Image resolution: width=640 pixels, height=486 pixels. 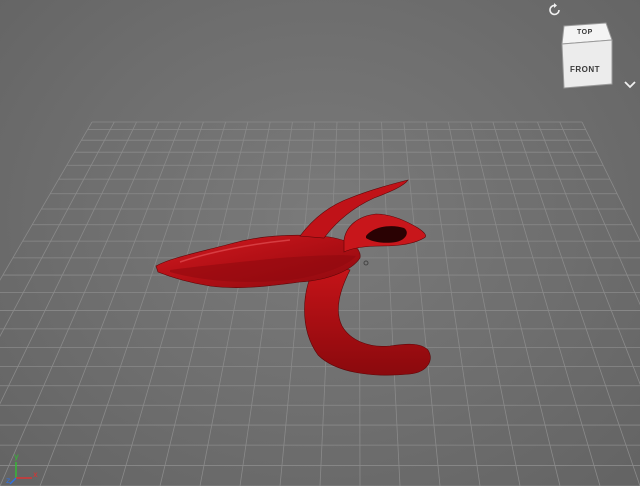 I want to click on viewcube-front-label: FRONT, so click(x=585, y=69).